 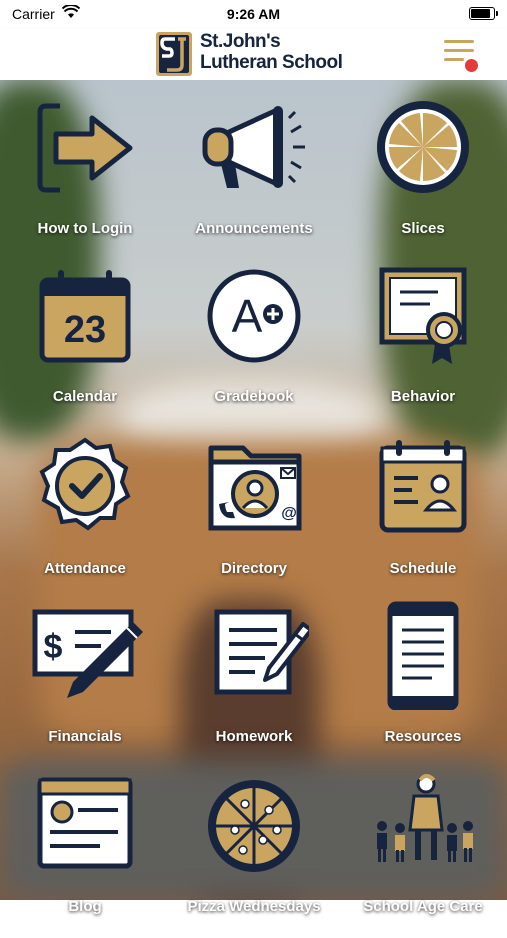 What do you see at coordinates (261, 652) in the screenshot?
I see `homework-icon` at bounding box center [261, 652].